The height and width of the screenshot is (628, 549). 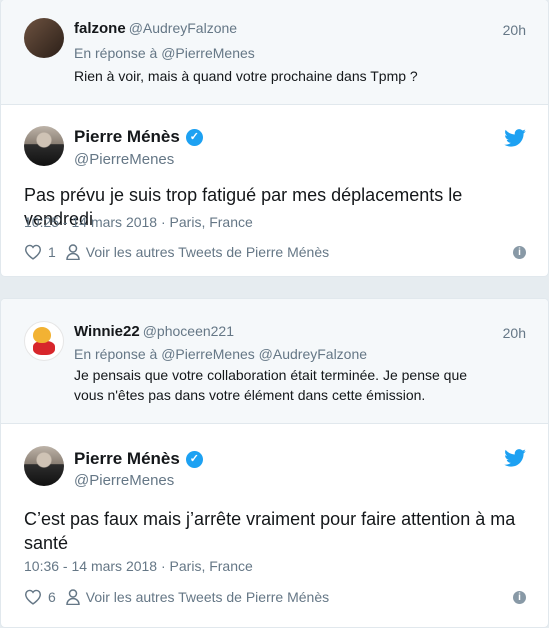 I want to click on pooh-avatar-image, so click(x=44, y=341).